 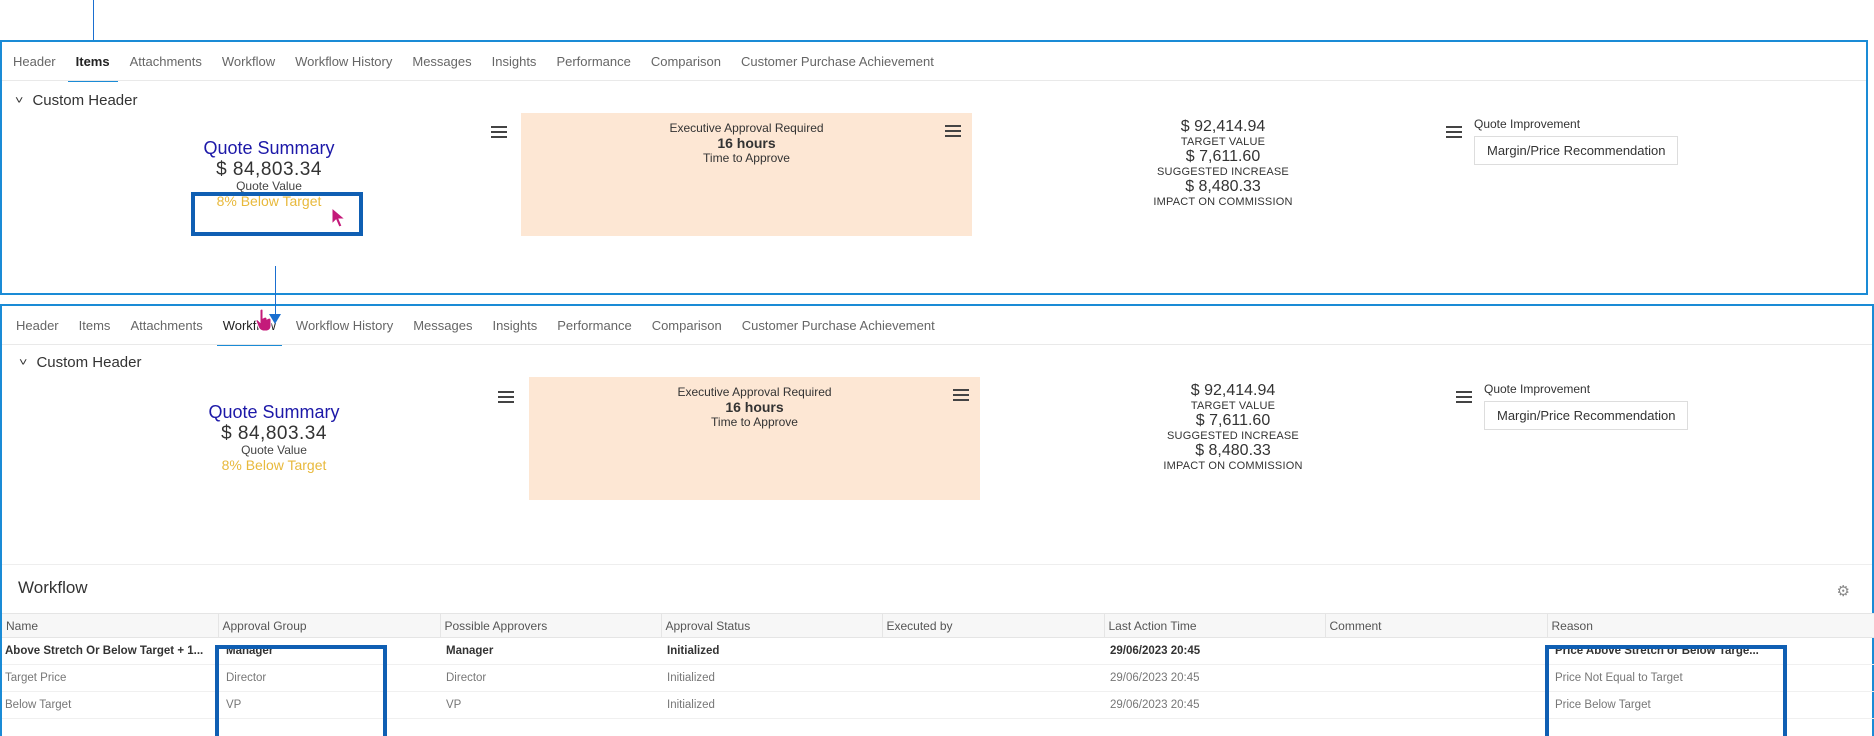 What do you see at coordinates (248, 60) in the screenshot?
I see `tab-workflow: Workflow` at bounding box center [248, 60].